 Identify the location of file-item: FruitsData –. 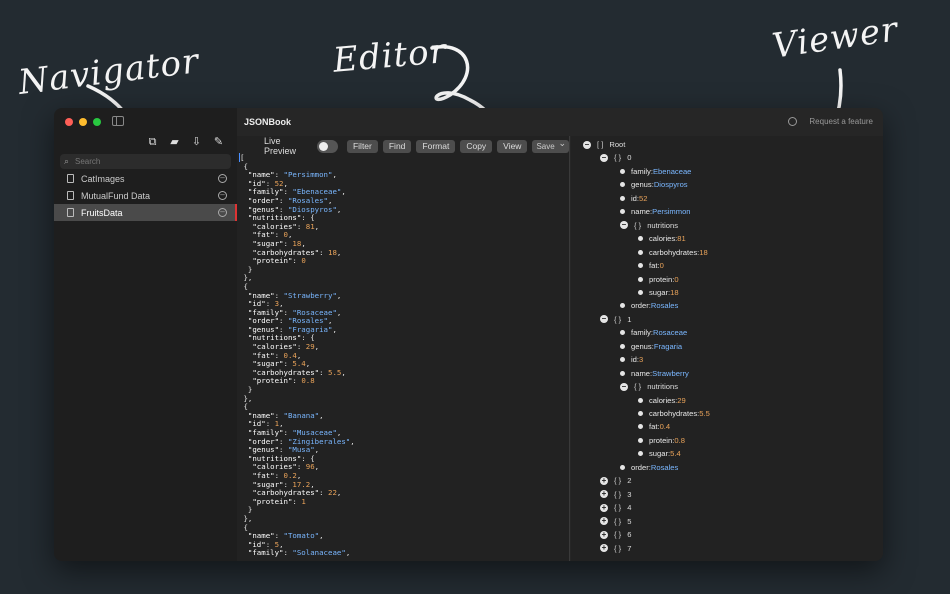
(145, 212).